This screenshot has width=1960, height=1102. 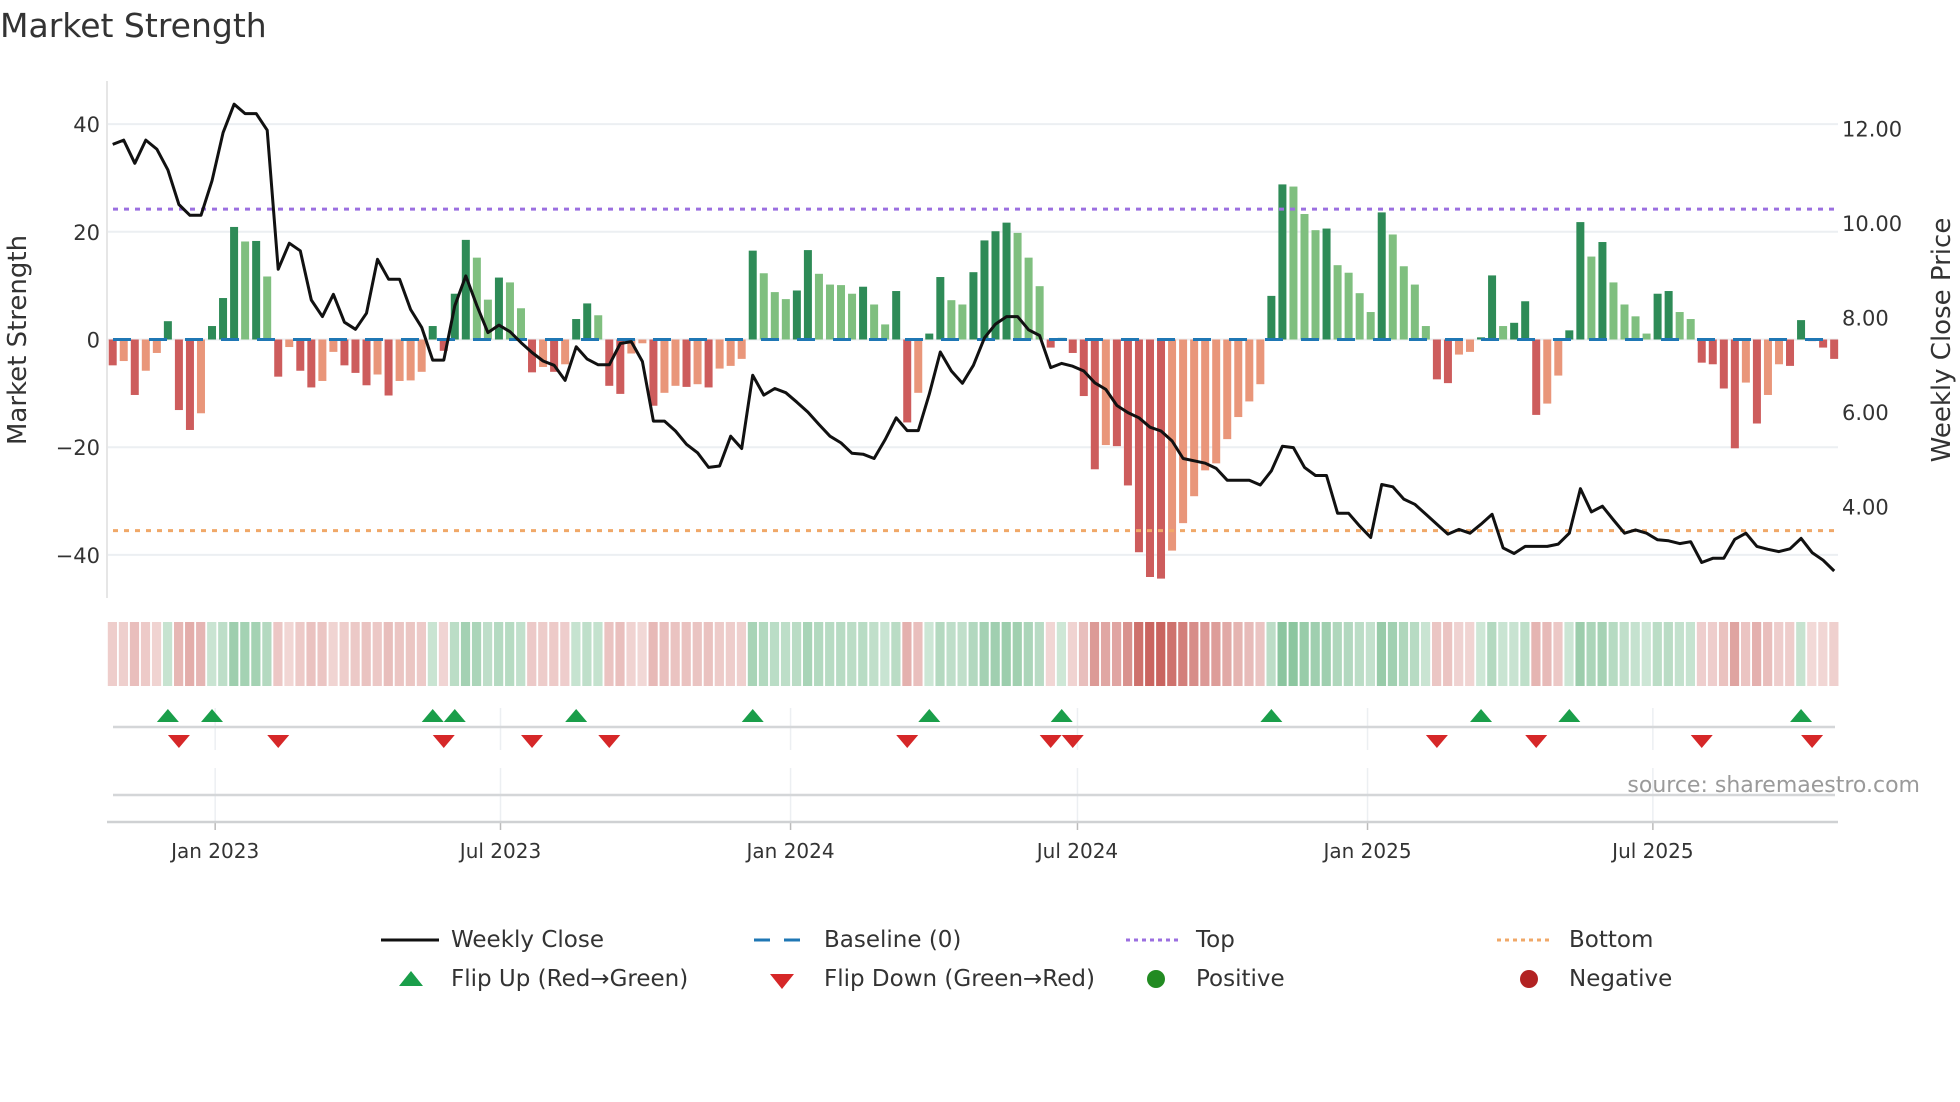 I want to click on x-tick-label: Jan 2025, so click(x=1366, y=851).